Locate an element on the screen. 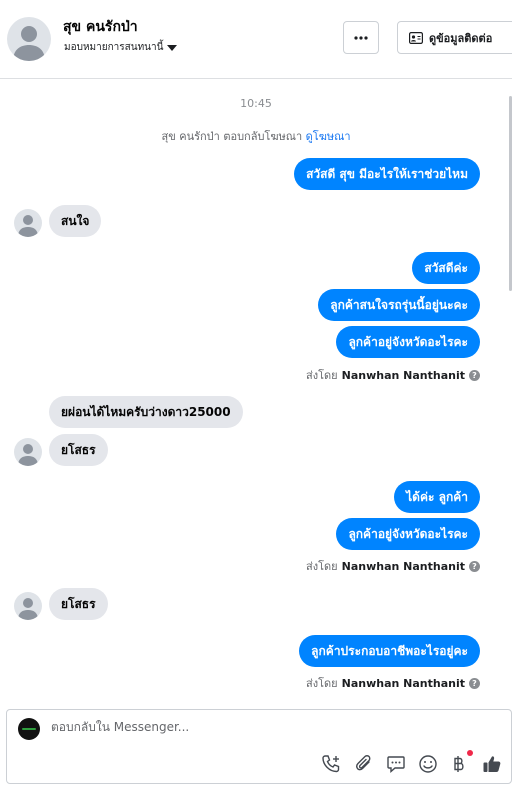 The image size is (512, 788). contact-name: สุข คนรักป่า is located at coordinates (100, 27).